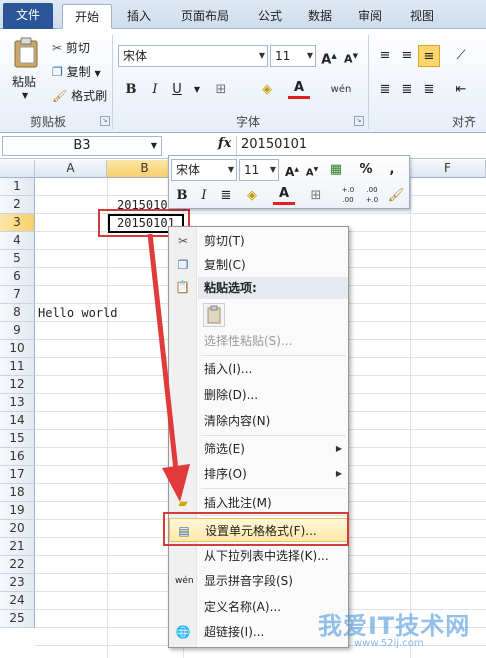  Describe the element at coordinates (82, 146) in the screenshot. I see `name-box: B3 ▼` at that location.